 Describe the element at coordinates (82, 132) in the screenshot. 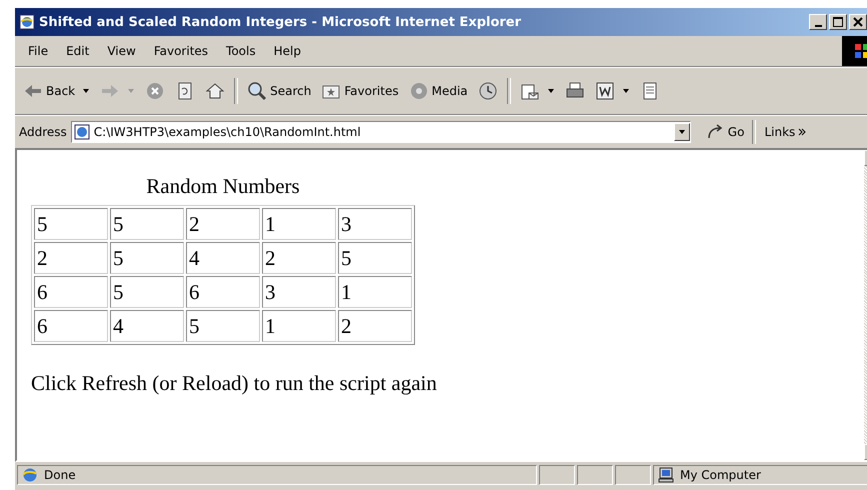

I see `page-icon` at that location.